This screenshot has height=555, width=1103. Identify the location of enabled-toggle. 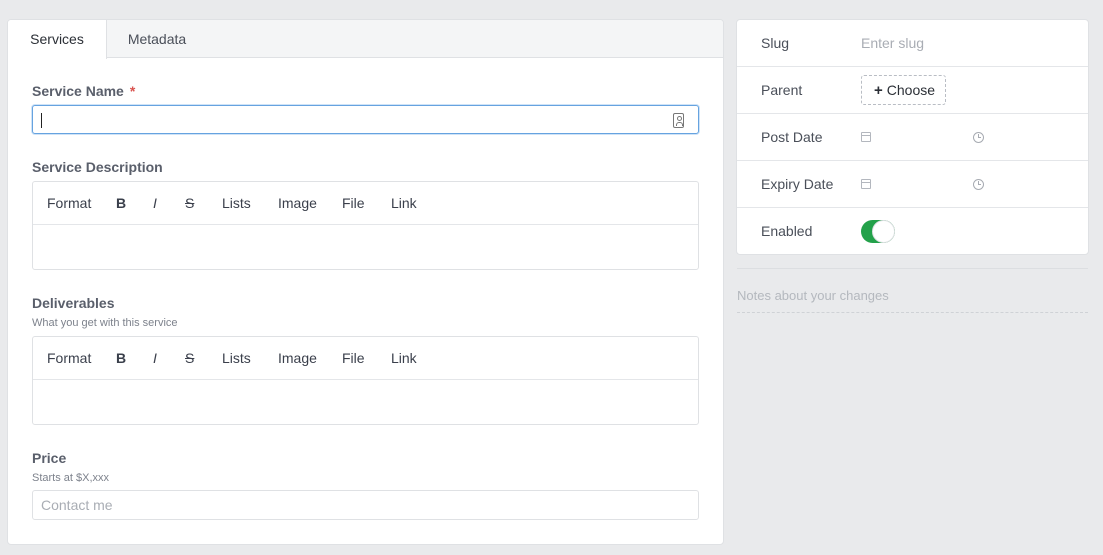
(878, 231).